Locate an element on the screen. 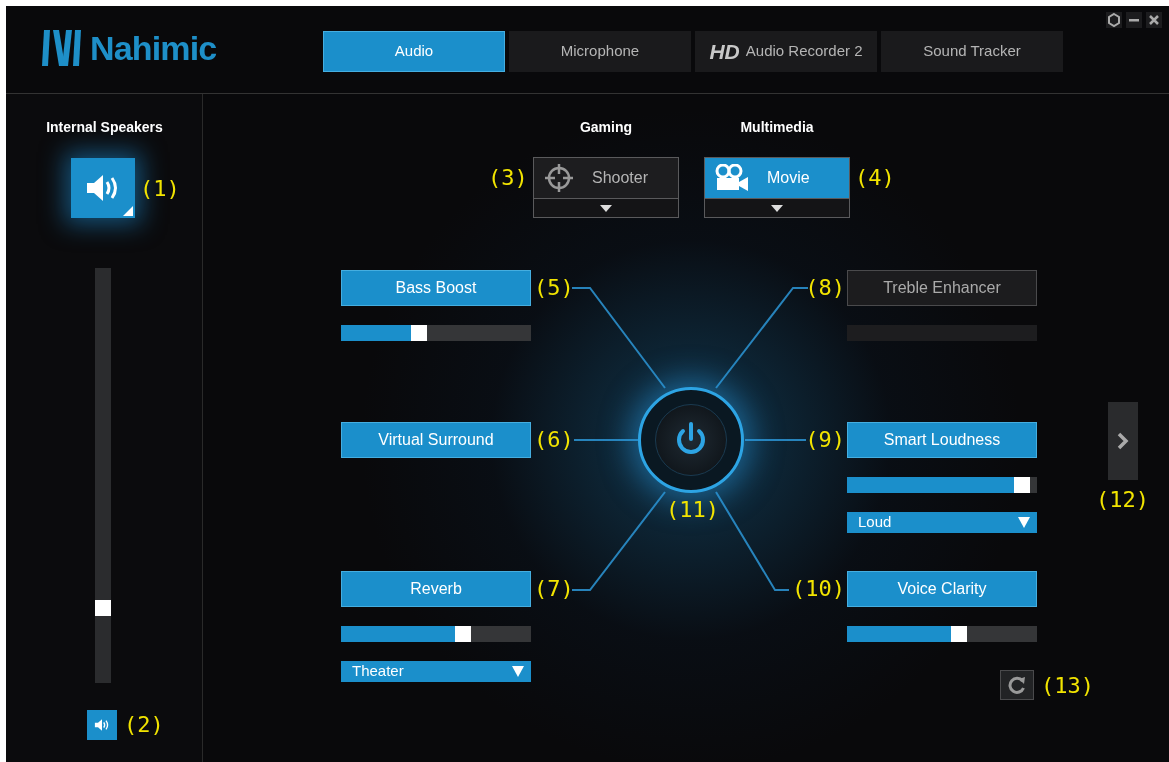  callout-number: (12) is located at coordinates (1122, 500).